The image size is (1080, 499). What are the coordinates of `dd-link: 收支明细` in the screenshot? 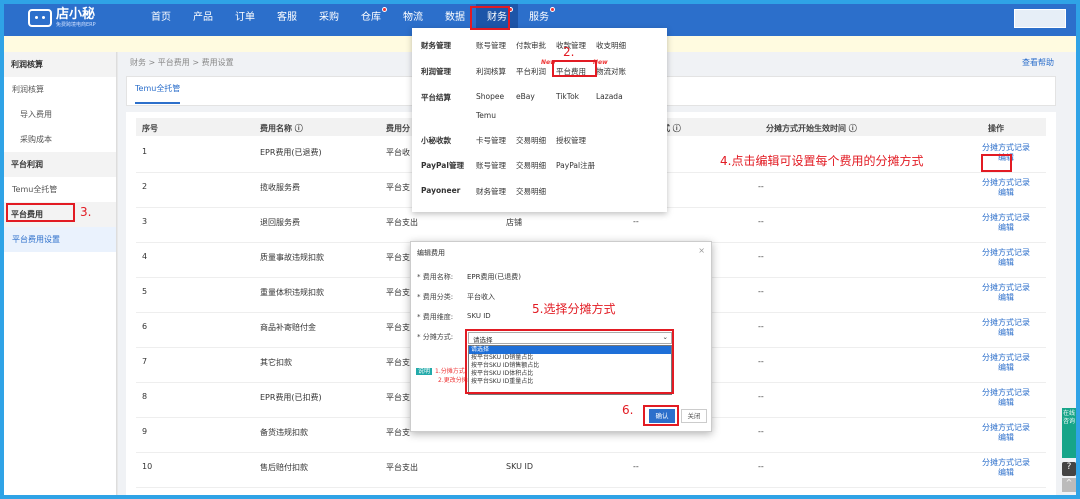 It's located at (611, 45).